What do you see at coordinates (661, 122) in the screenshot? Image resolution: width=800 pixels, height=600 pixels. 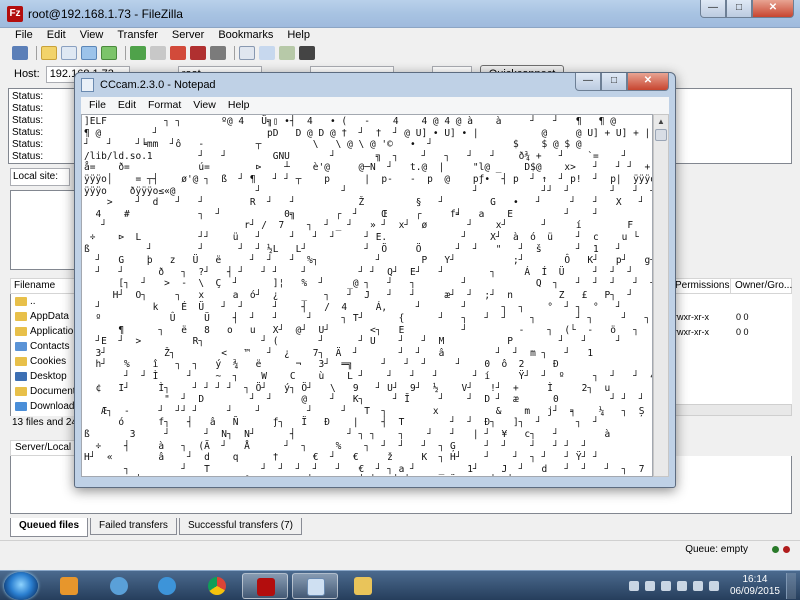 I see `scroll-up-arrow-icon: ▲` at bounding box center [661, 122].